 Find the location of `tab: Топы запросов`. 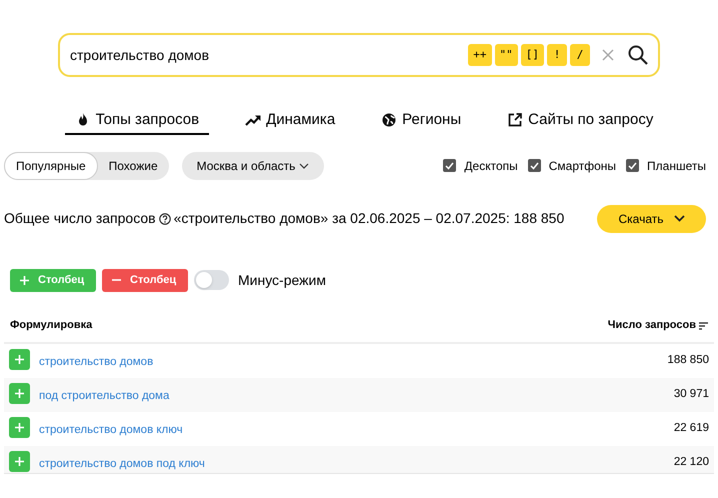

tab: Топы запросов is located at coordinates (137, 121).